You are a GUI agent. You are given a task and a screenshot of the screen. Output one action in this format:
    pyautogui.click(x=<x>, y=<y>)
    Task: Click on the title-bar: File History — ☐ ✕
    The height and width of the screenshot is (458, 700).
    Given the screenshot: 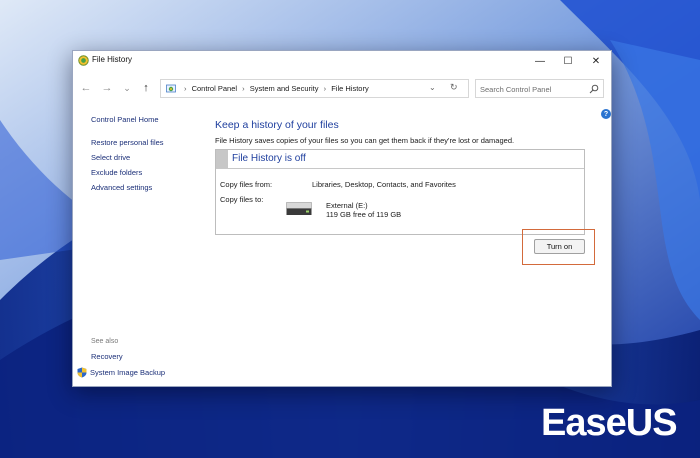 What is the action you would take?
    pyautogui.click(x=342, y=61)
    